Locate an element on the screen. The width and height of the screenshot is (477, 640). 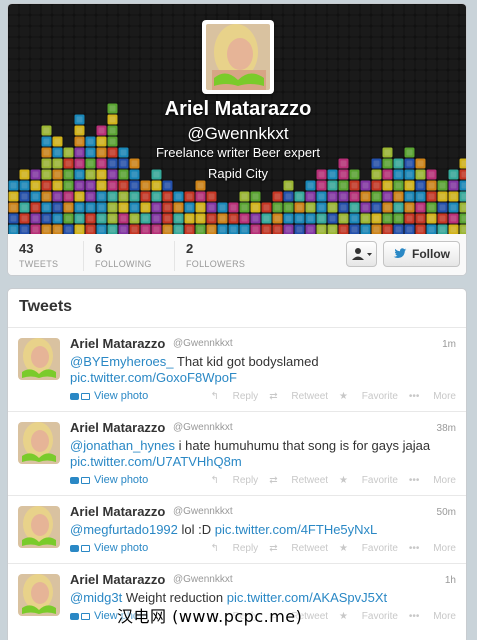
profile-bio: Freelance writer Beer expert is located at coordinates (237, 152).